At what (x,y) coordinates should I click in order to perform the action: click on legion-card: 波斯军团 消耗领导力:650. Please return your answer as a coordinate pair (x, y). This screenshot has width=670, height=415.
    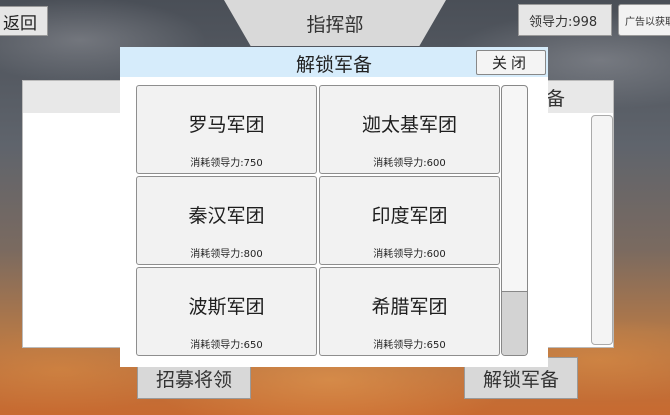
    Looking at the image, I should click on (226, 311).